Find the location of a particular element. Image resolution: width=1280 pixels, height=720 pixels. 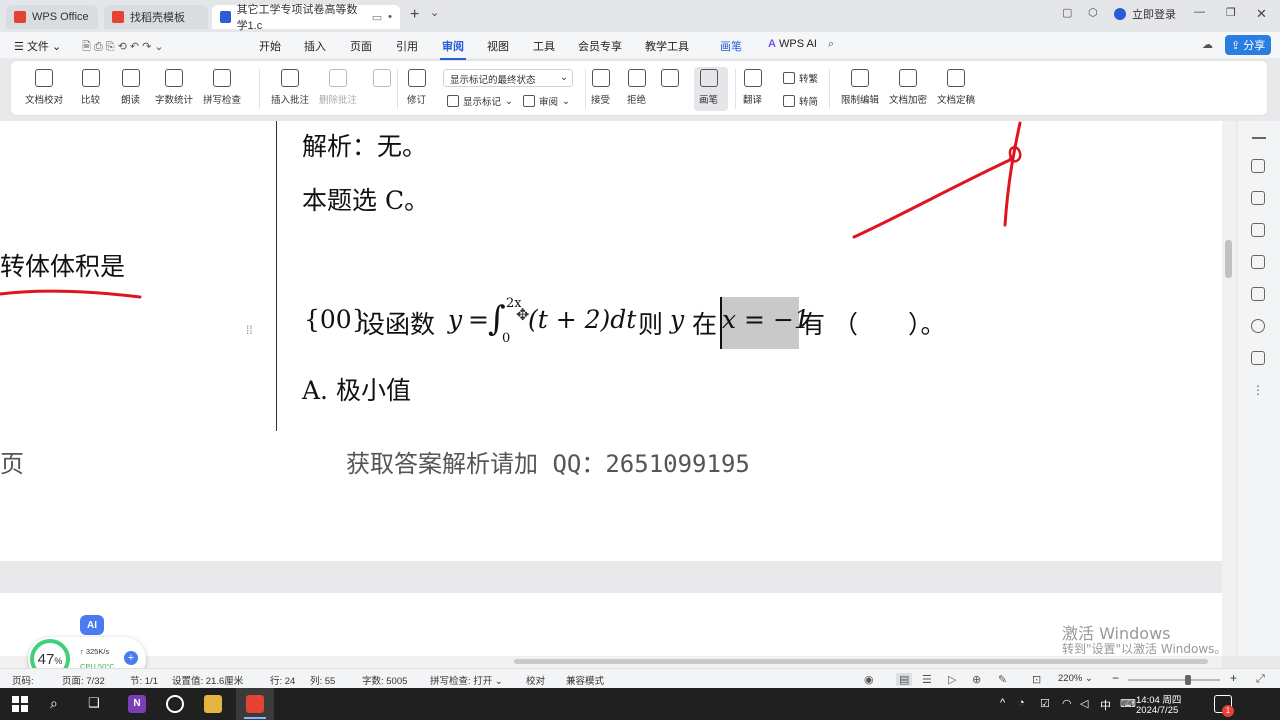

status-words: 字数: 5005 is located at coordinates (384, 680).